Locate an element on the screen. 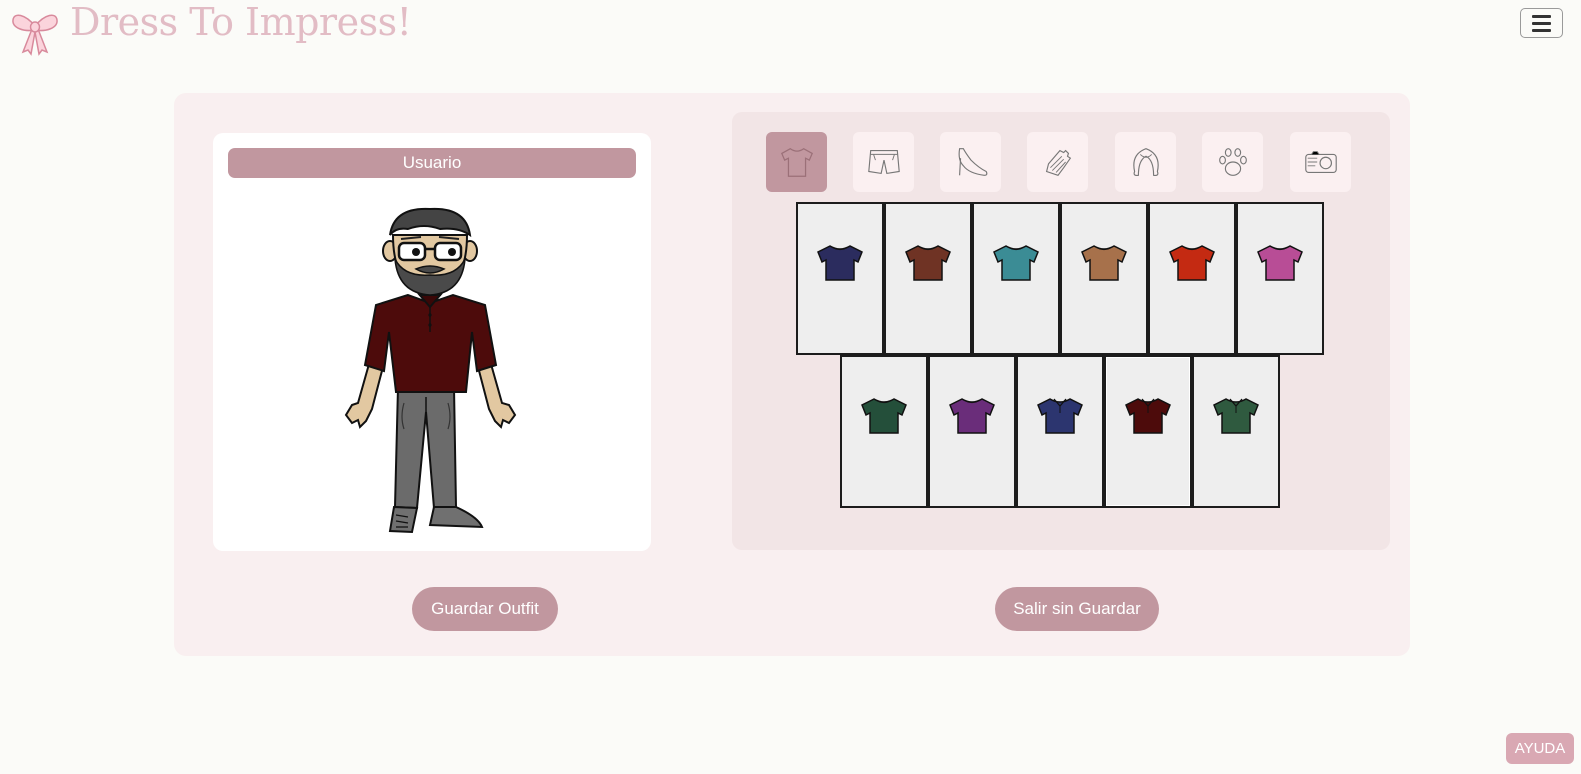 The image size is (1581, 774). help-button: AYUDA is located at coordinates (1540, 748).